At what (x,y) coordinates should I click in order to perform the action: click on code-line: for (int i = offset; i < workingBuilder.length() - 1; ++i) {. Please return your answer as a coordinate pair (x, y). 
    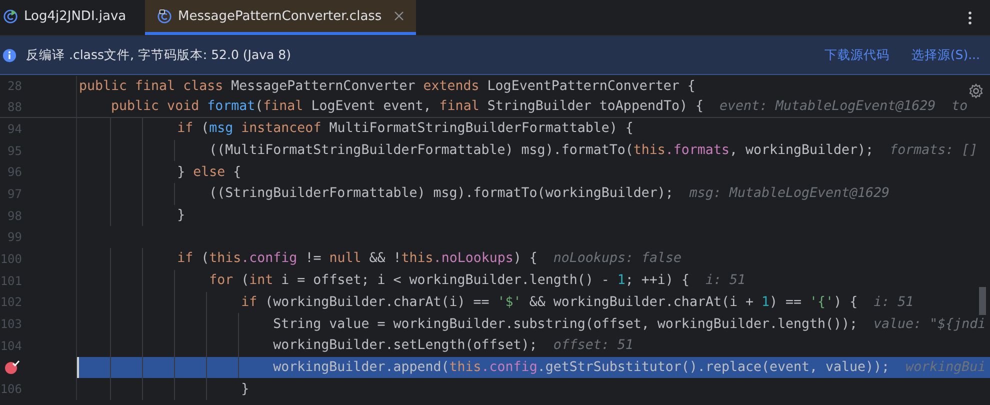
    Looking at the image, I should click on (449, 280).